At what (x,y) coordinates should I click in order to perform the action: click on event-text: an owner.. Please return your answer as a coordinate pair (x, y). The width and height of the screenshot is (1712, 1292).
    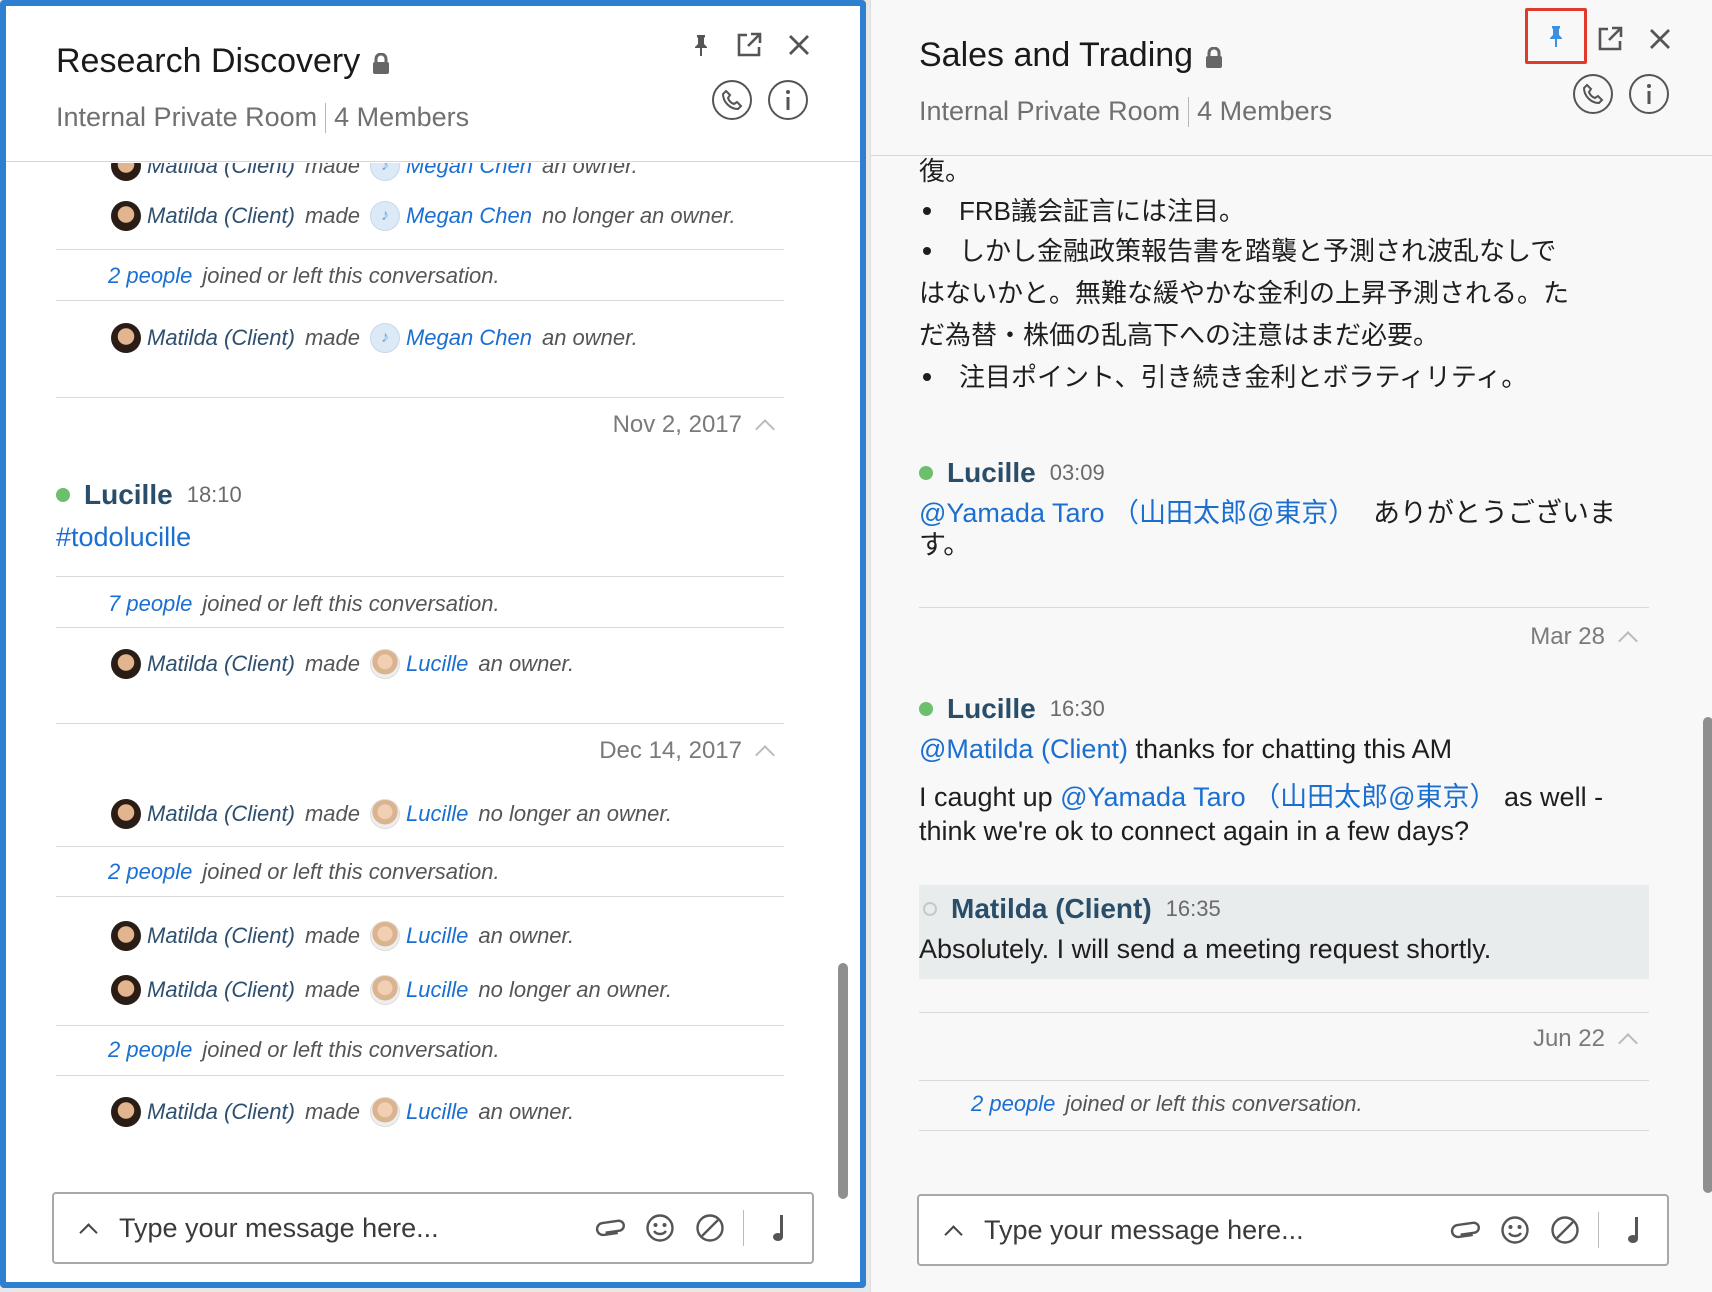
    Looking at the image, I should click on (526, 1111).